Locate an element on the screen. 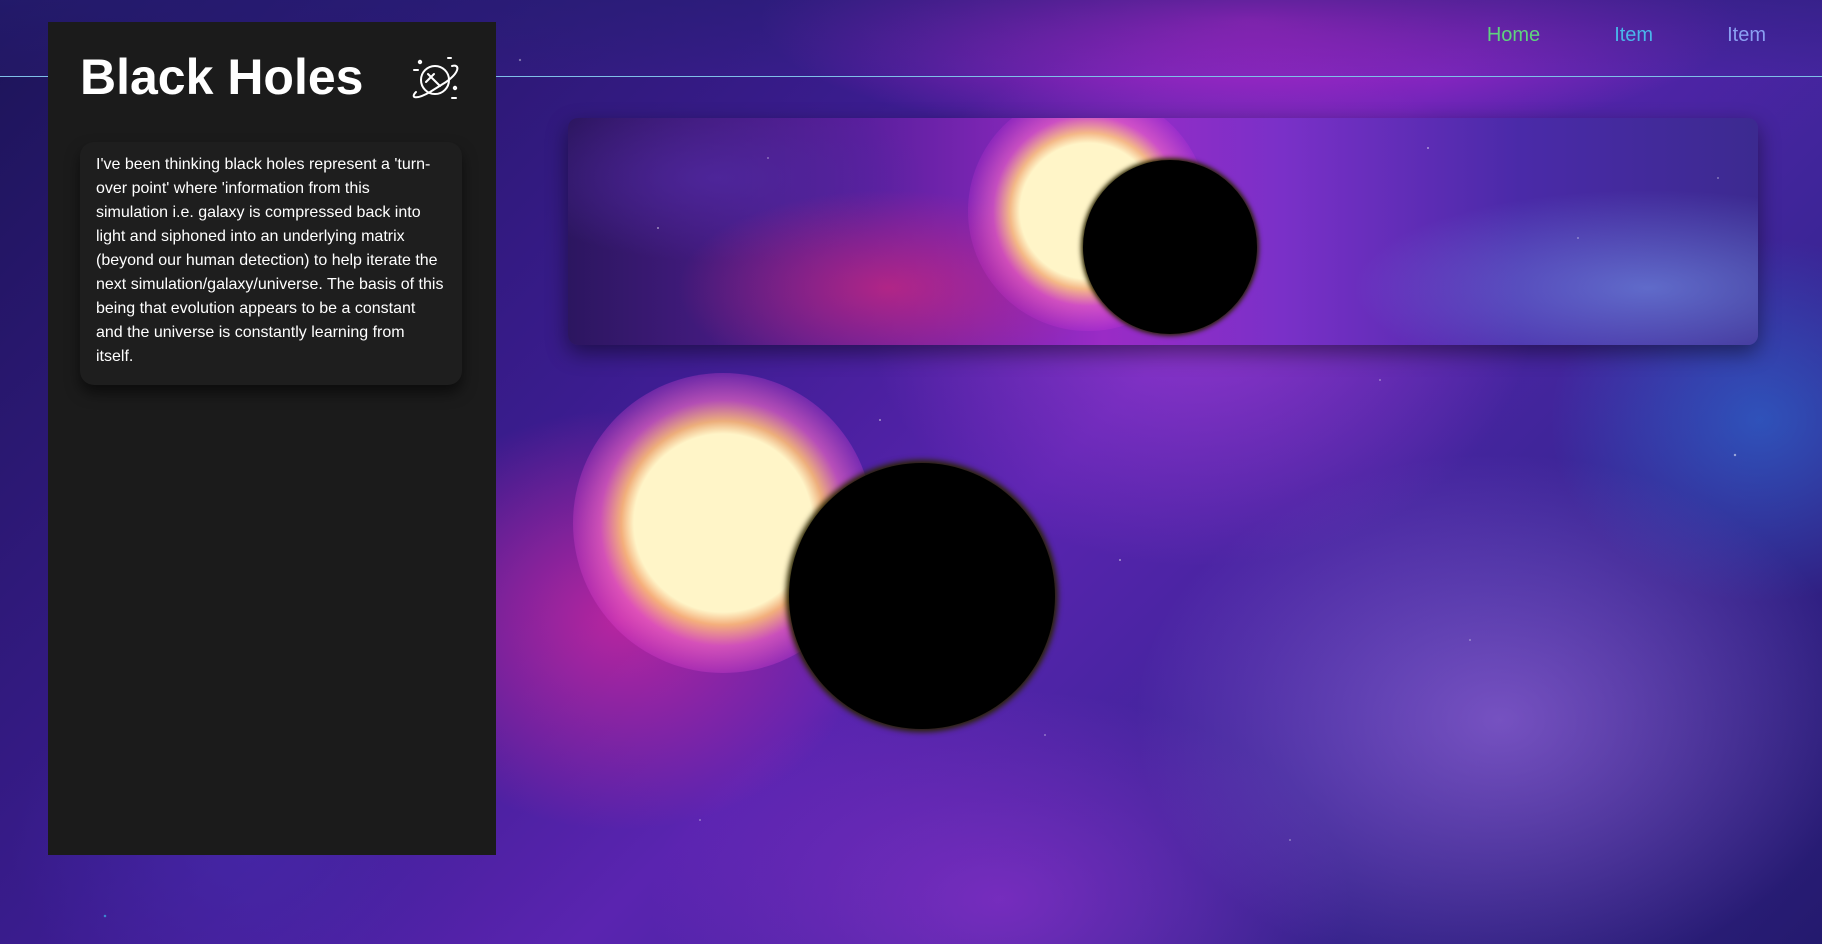  nav-item-link: Item is located at coordinates (1633, 35).